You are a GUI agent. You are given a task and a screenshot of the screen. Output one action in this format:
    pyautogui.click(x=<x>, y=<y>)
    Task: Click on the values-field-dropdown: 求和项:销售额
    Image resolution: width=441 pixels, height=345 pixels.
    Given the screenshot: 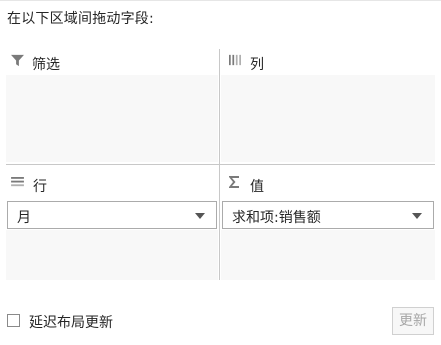 What is the action you would take?
    pyautogui.click(x=328, y=215)
    